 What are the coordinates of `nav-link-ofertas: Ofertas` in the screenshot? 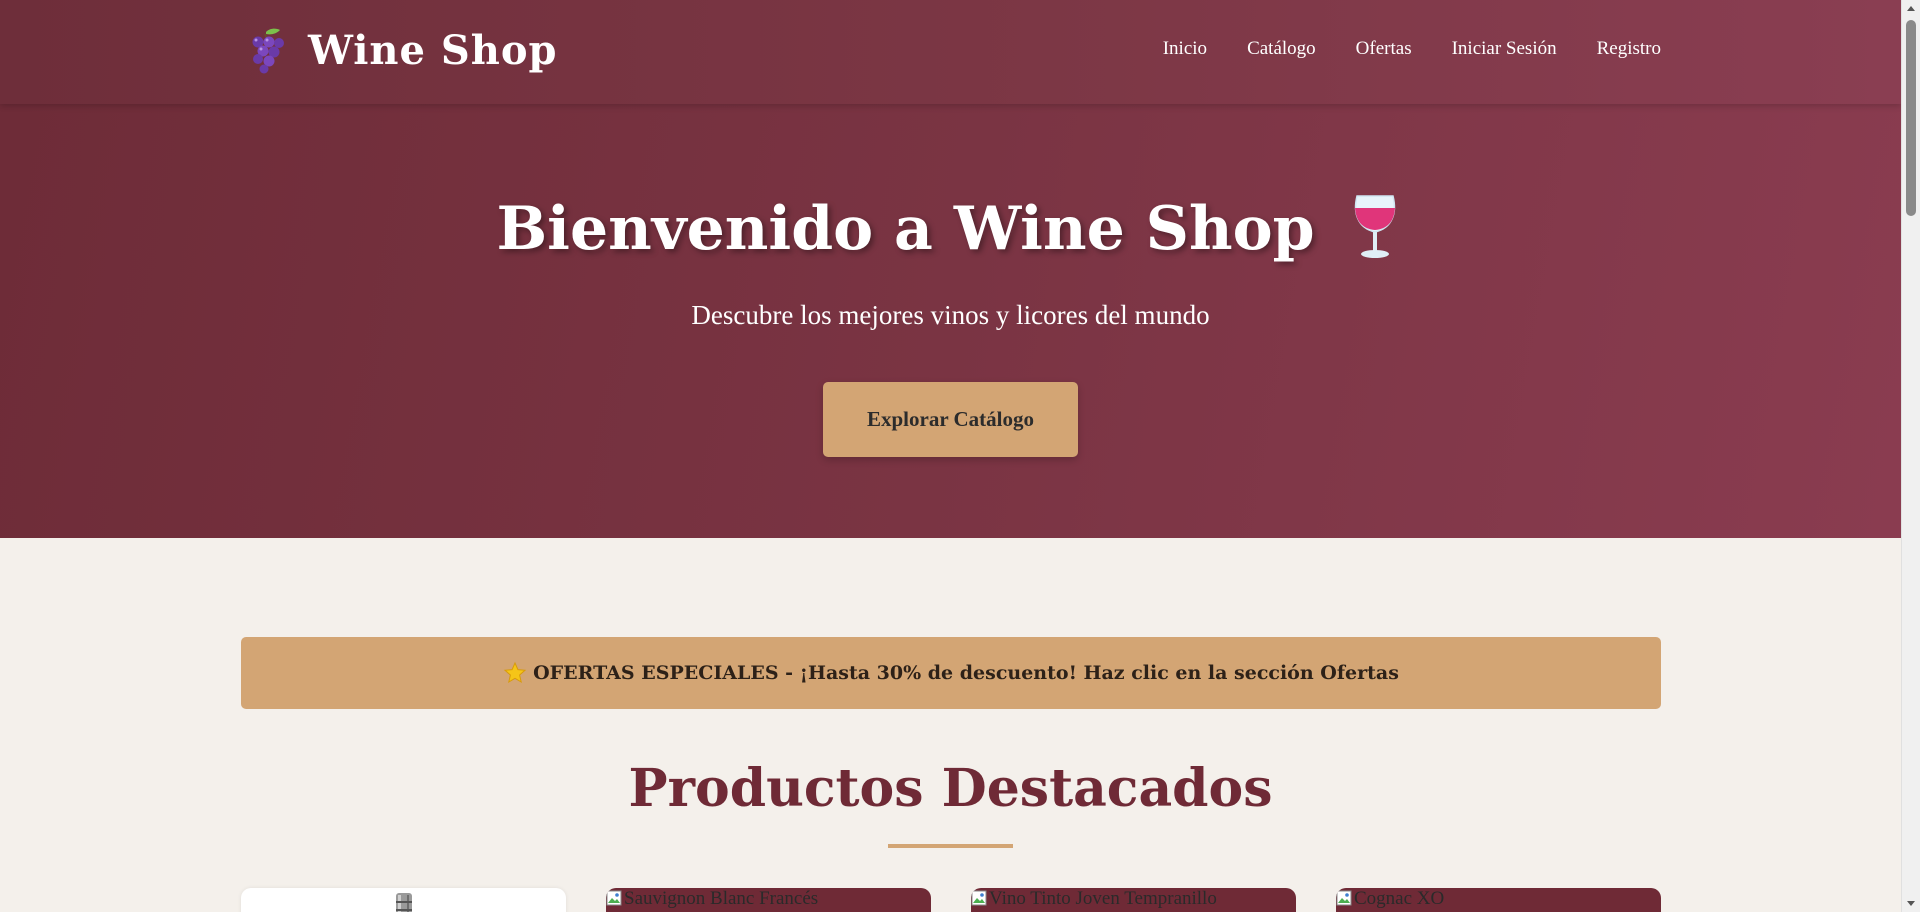 It's located at (1384, 49).